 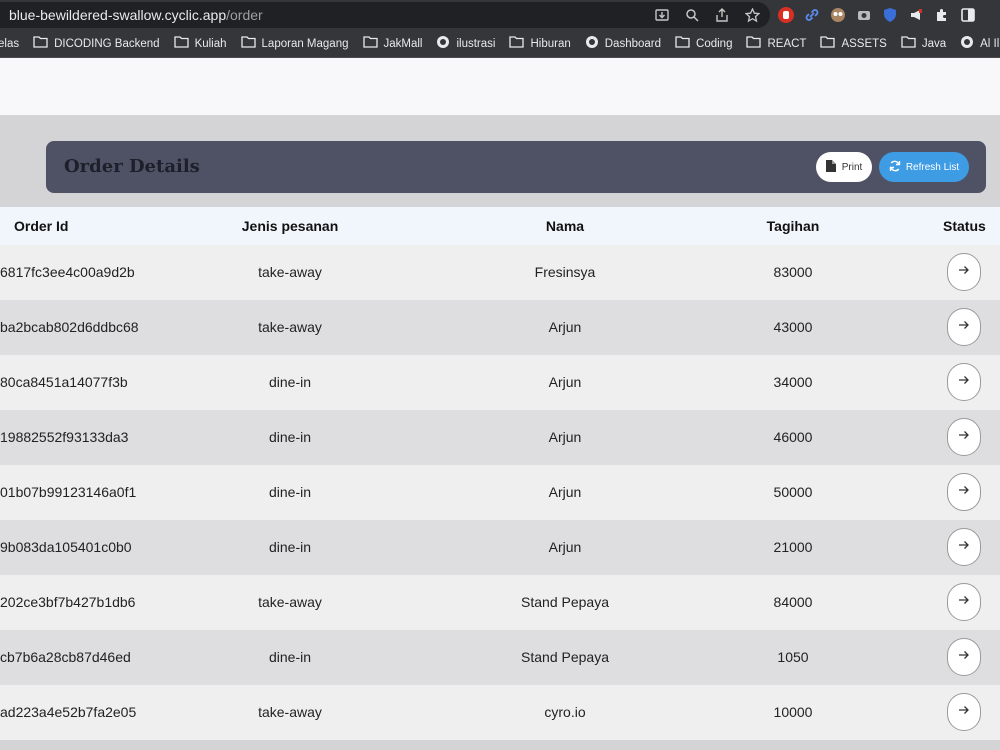 I want to click on bookmark-item: ilustrasi, so click(x=465, y=43).